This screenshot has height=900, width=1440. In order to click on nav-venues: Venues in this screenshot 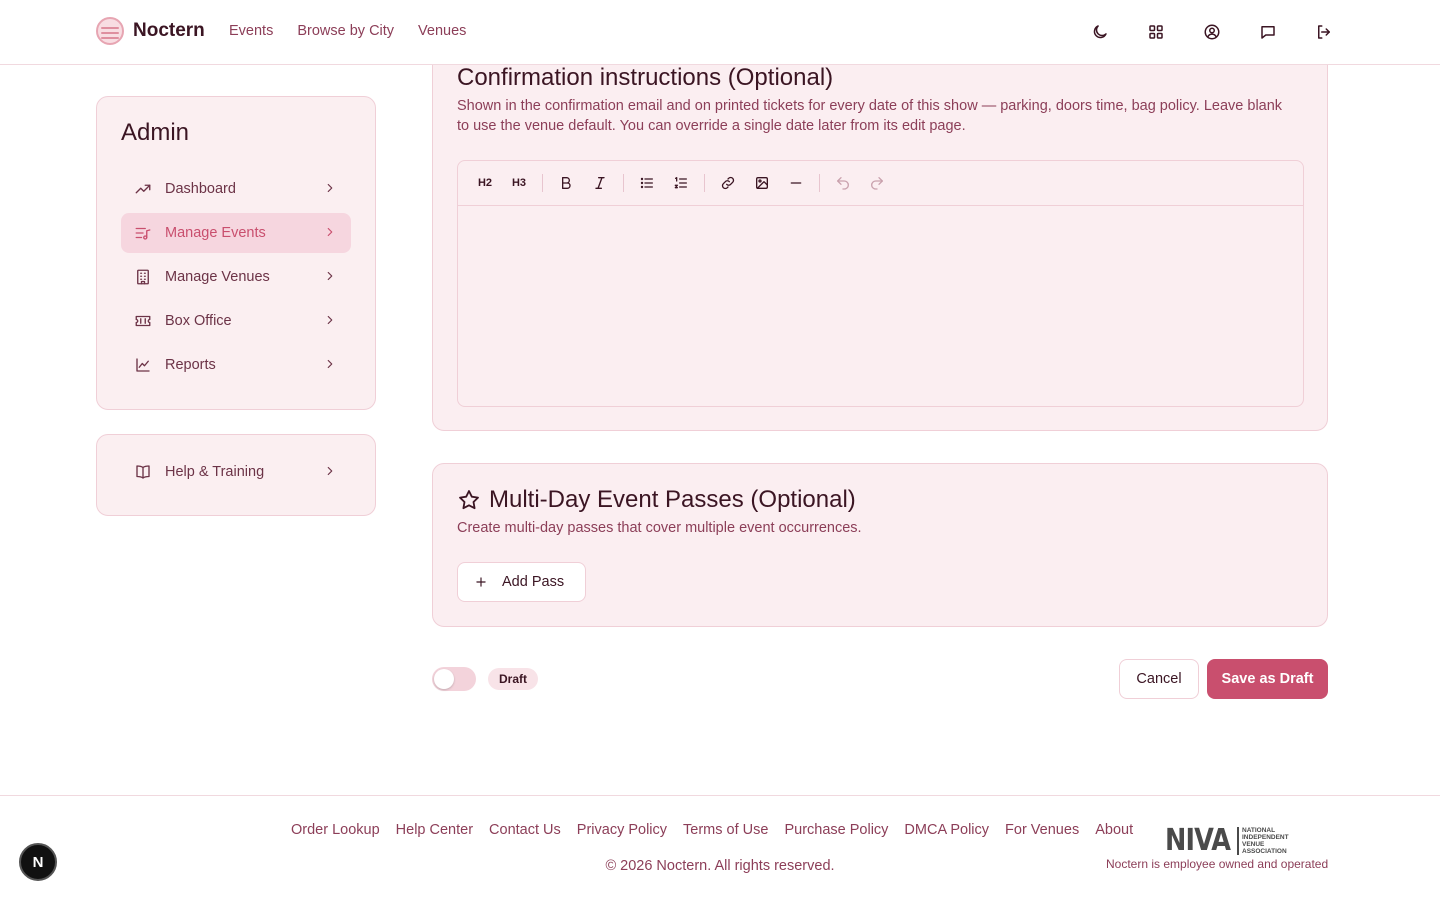, I will do `click(442, 31)`.